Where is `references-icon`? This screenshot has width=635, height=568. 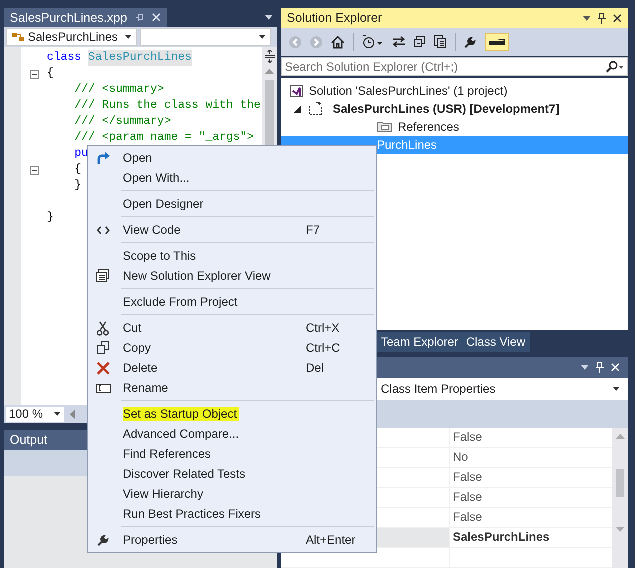
references-icon is located at coordinates (385, 127).